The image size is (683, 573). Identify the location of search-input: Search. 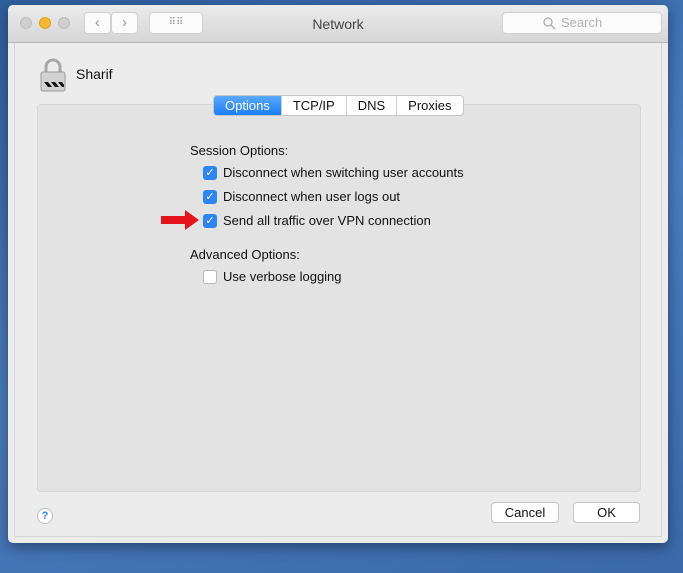
(582, 23).